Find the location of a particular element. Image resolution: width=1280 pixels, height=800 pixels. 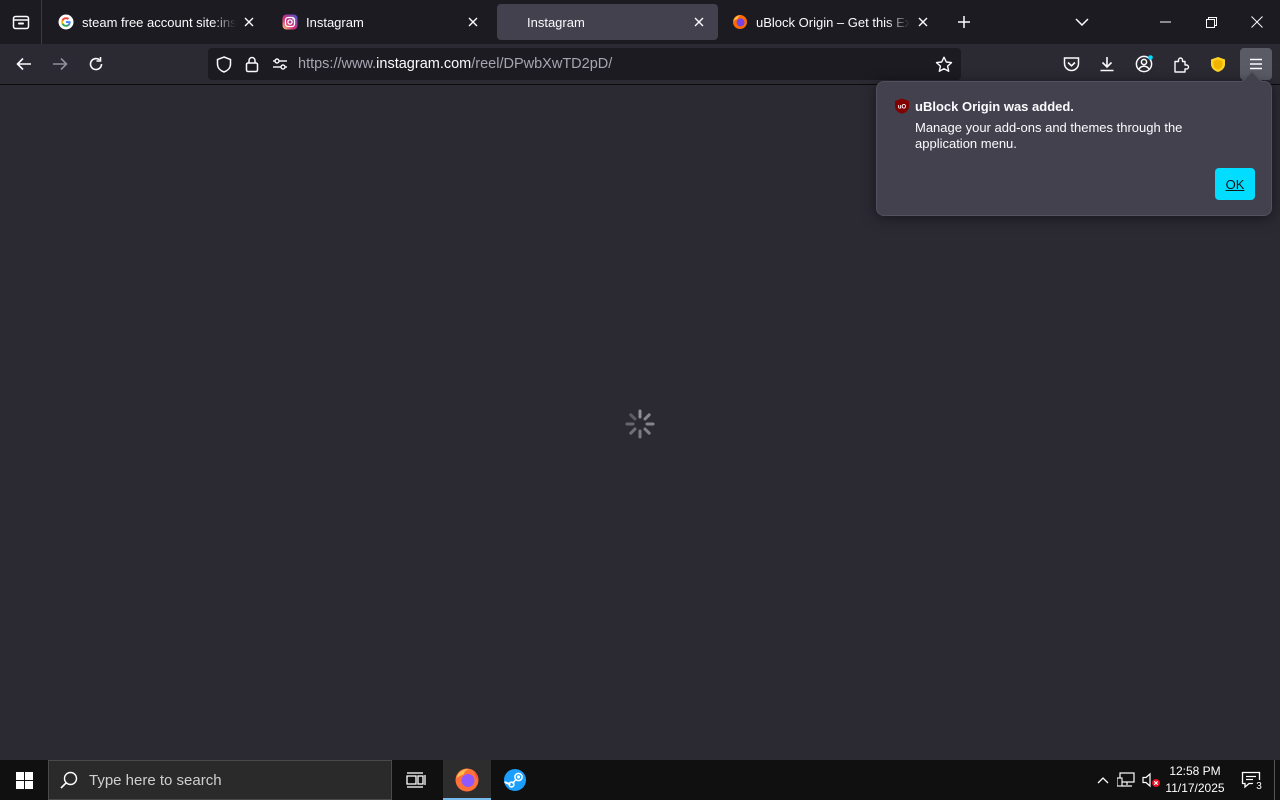

search-icon is located at coordinates (69, 780).